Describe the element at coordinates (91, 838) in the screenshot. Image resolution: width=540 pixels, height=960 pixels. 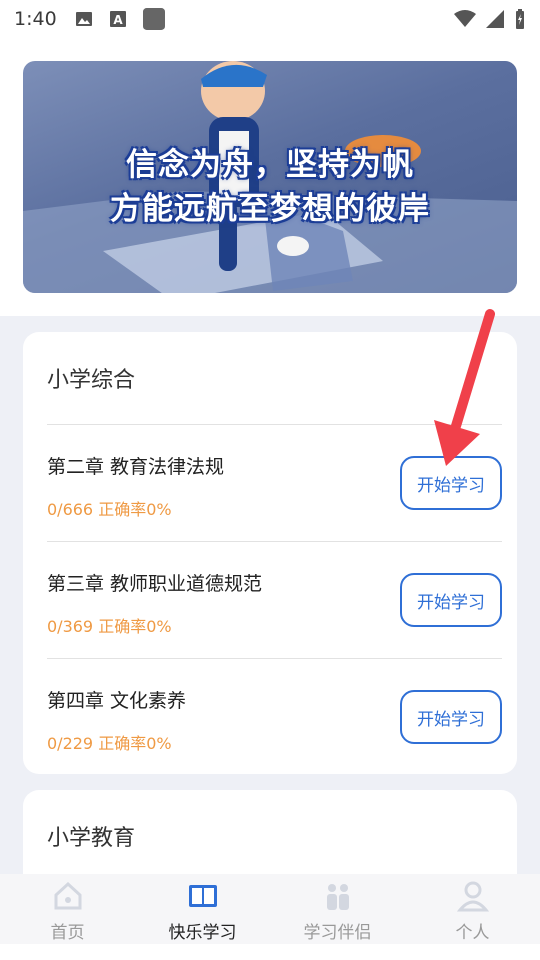
I see `section-title: 小学教育` at that location.